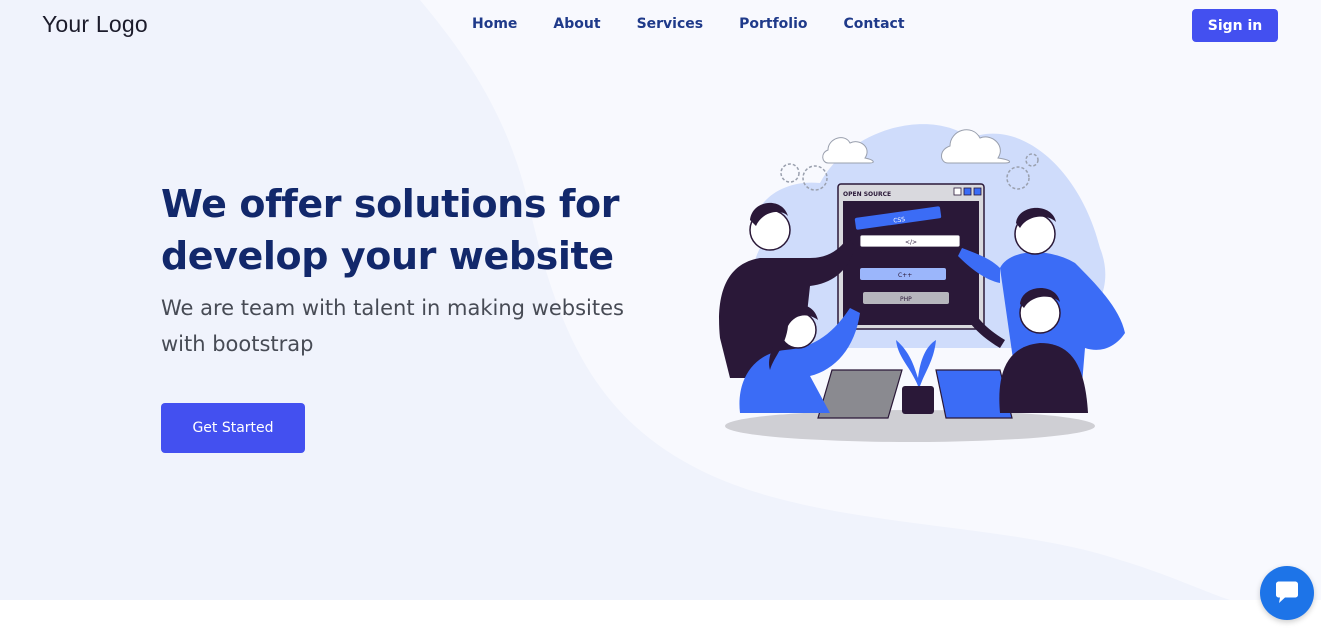 The height and width of the screenshot is (631, 1321). What do you see at coordinates (494, 24) in the screenshot?
I see `nav-home: Home` at bounding box center [494, 24].